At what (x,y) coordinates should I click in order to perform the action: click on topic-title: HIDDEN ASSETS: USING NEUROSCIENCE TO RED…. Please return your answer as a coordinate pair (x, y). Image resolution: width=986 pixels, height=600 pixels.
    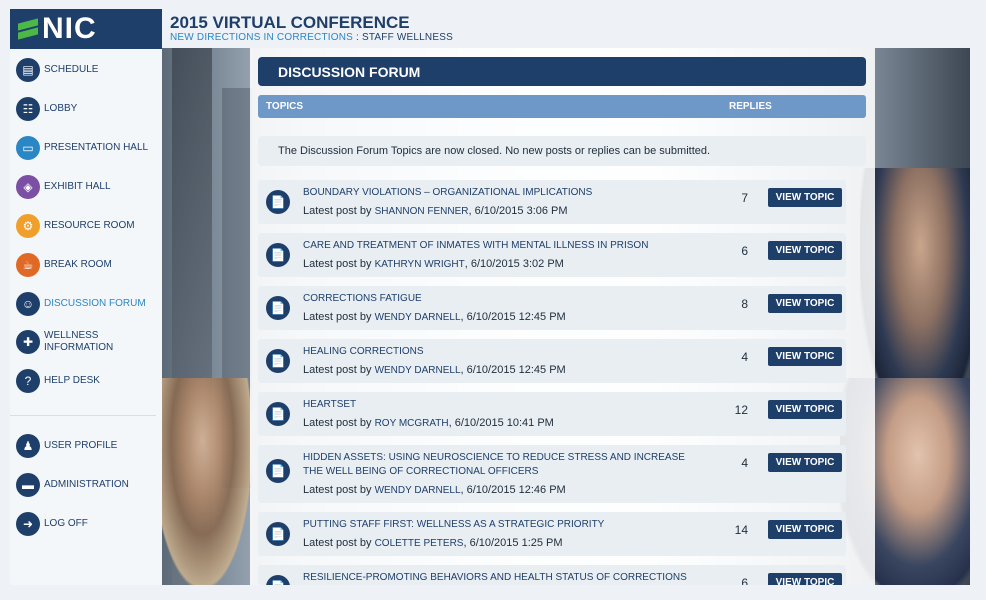
    Looking at the image, I should click on (503, 465).